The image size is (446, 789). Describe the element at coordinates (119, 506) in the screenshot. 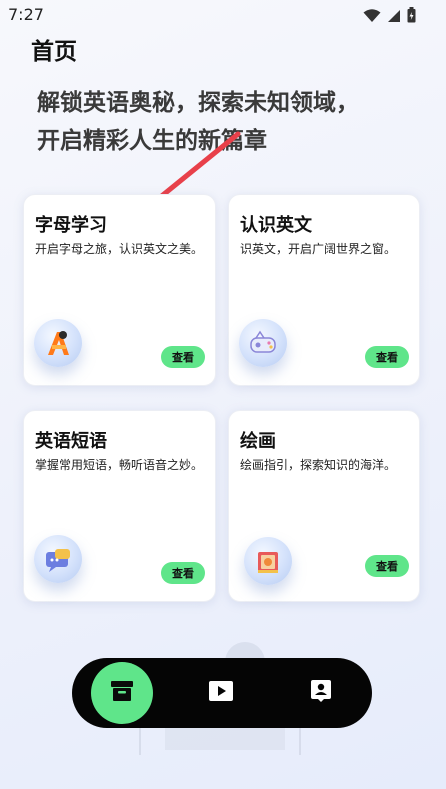

I see `card-english-phrases: 英语短语 掌握常用短语，畅听语音之妙。 查看` at that location.